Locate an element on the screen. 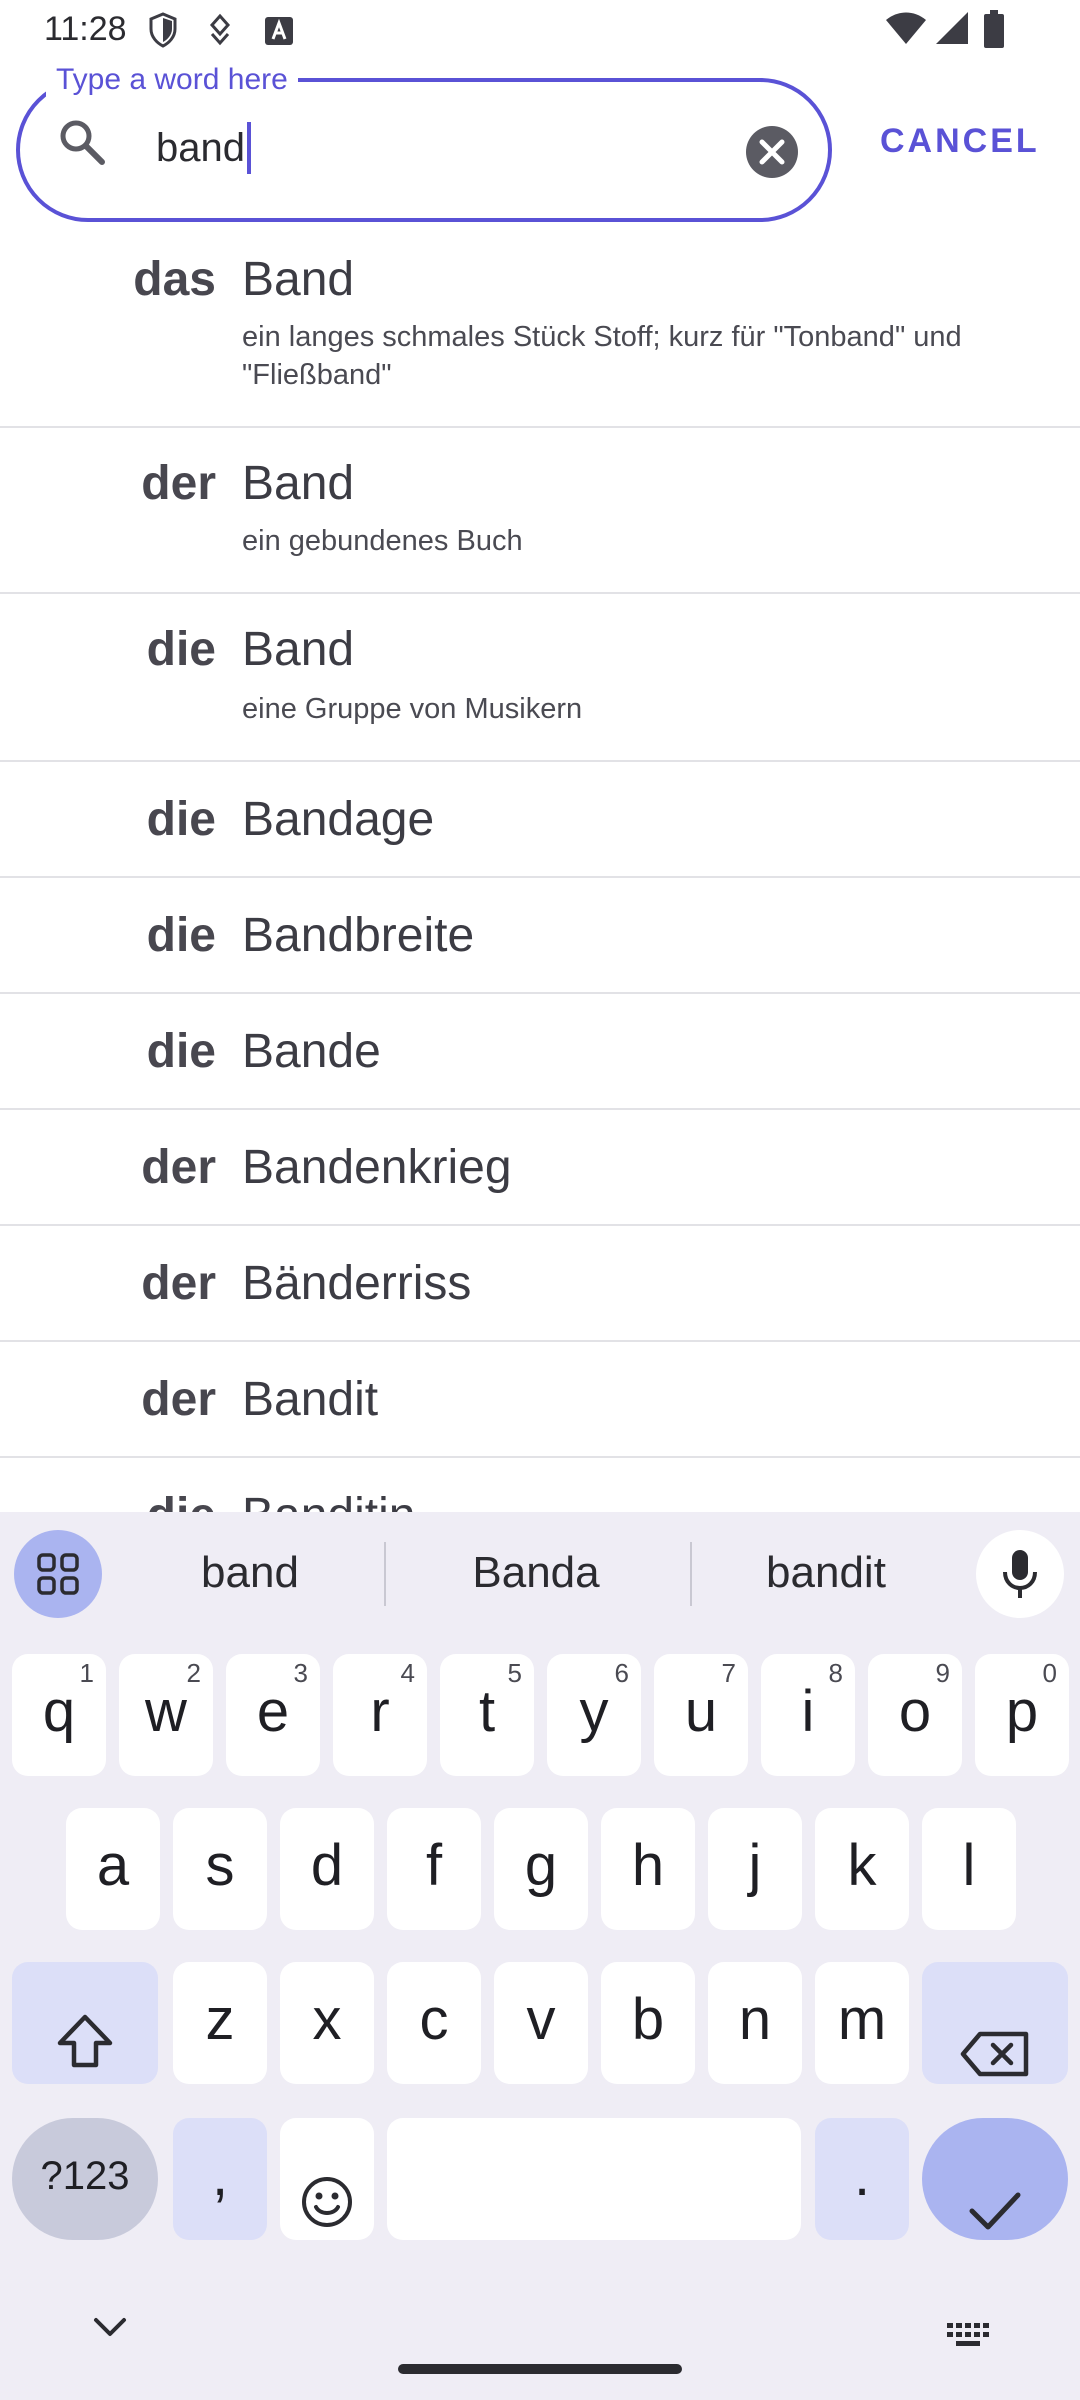 The image size is (1080, 2400). key-o: o9 is located at coordinates (915, 1715).